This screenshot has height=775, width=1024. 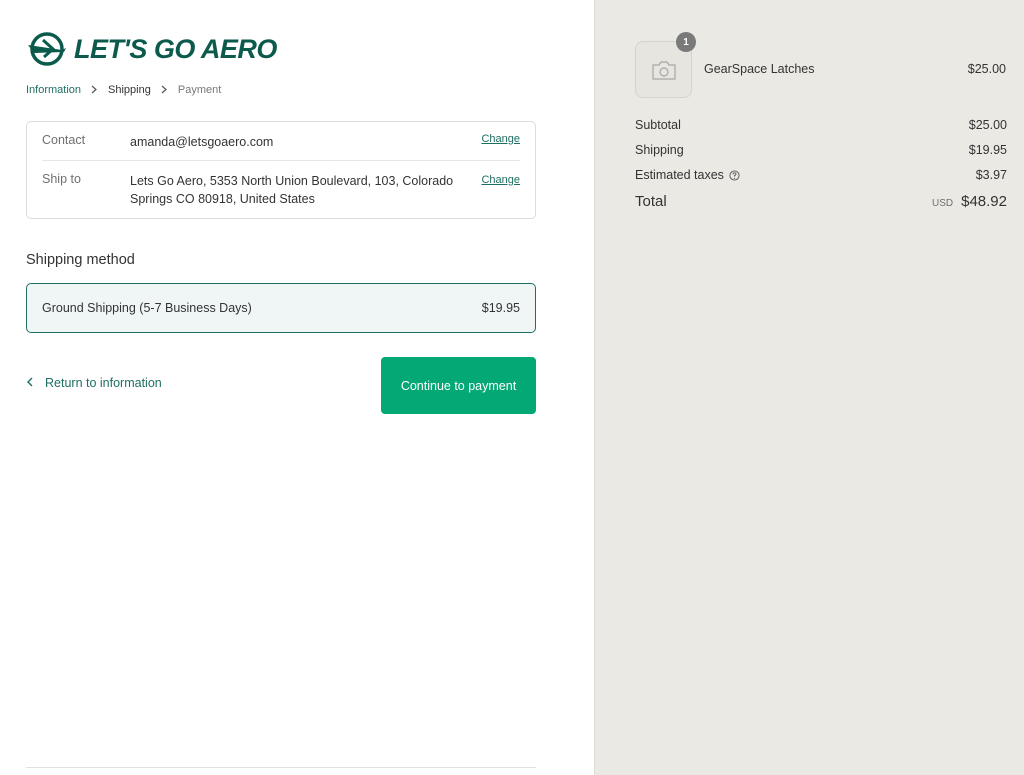 I want to click on total-amount: USD $48.92, so click(x=969, y=201).